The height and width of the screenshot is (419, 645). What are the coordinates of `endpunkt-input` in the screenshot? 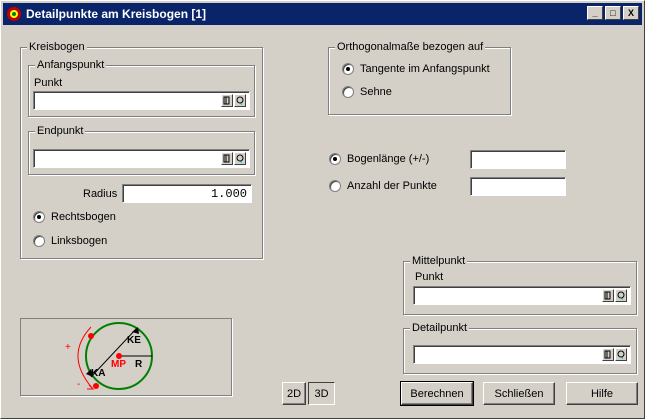 It's located at (141, 158).